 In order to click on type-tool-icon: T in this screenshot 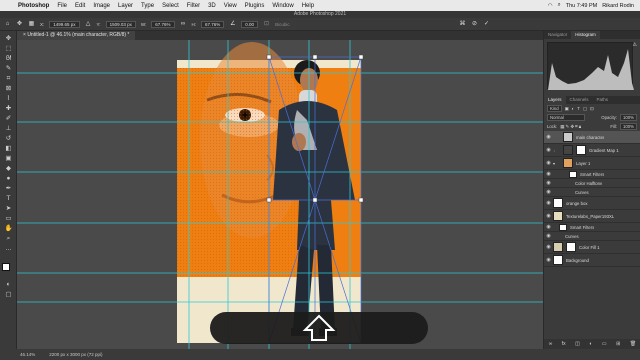, I will do `click(8, 199)`.